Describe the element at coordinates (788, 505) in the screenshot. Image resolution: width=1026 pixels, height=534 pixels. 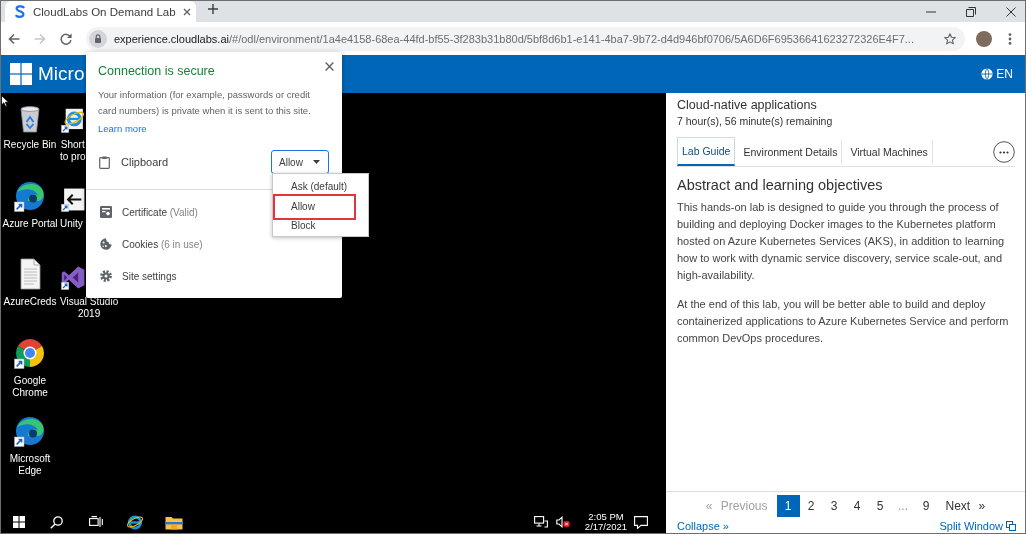
I see `page-link: 1` at that location.